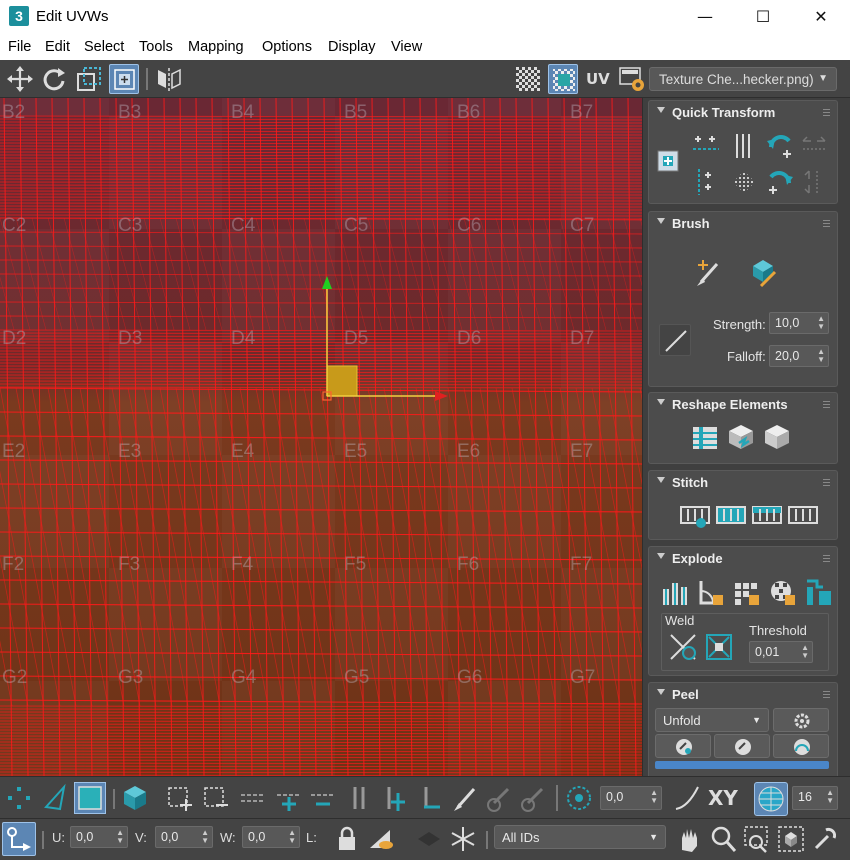 This screenshot has height=860, width=850. What do you see at coordinates (89, 79) in the screenshot?
I see `scale-icon` at bounding box center [89, 79].